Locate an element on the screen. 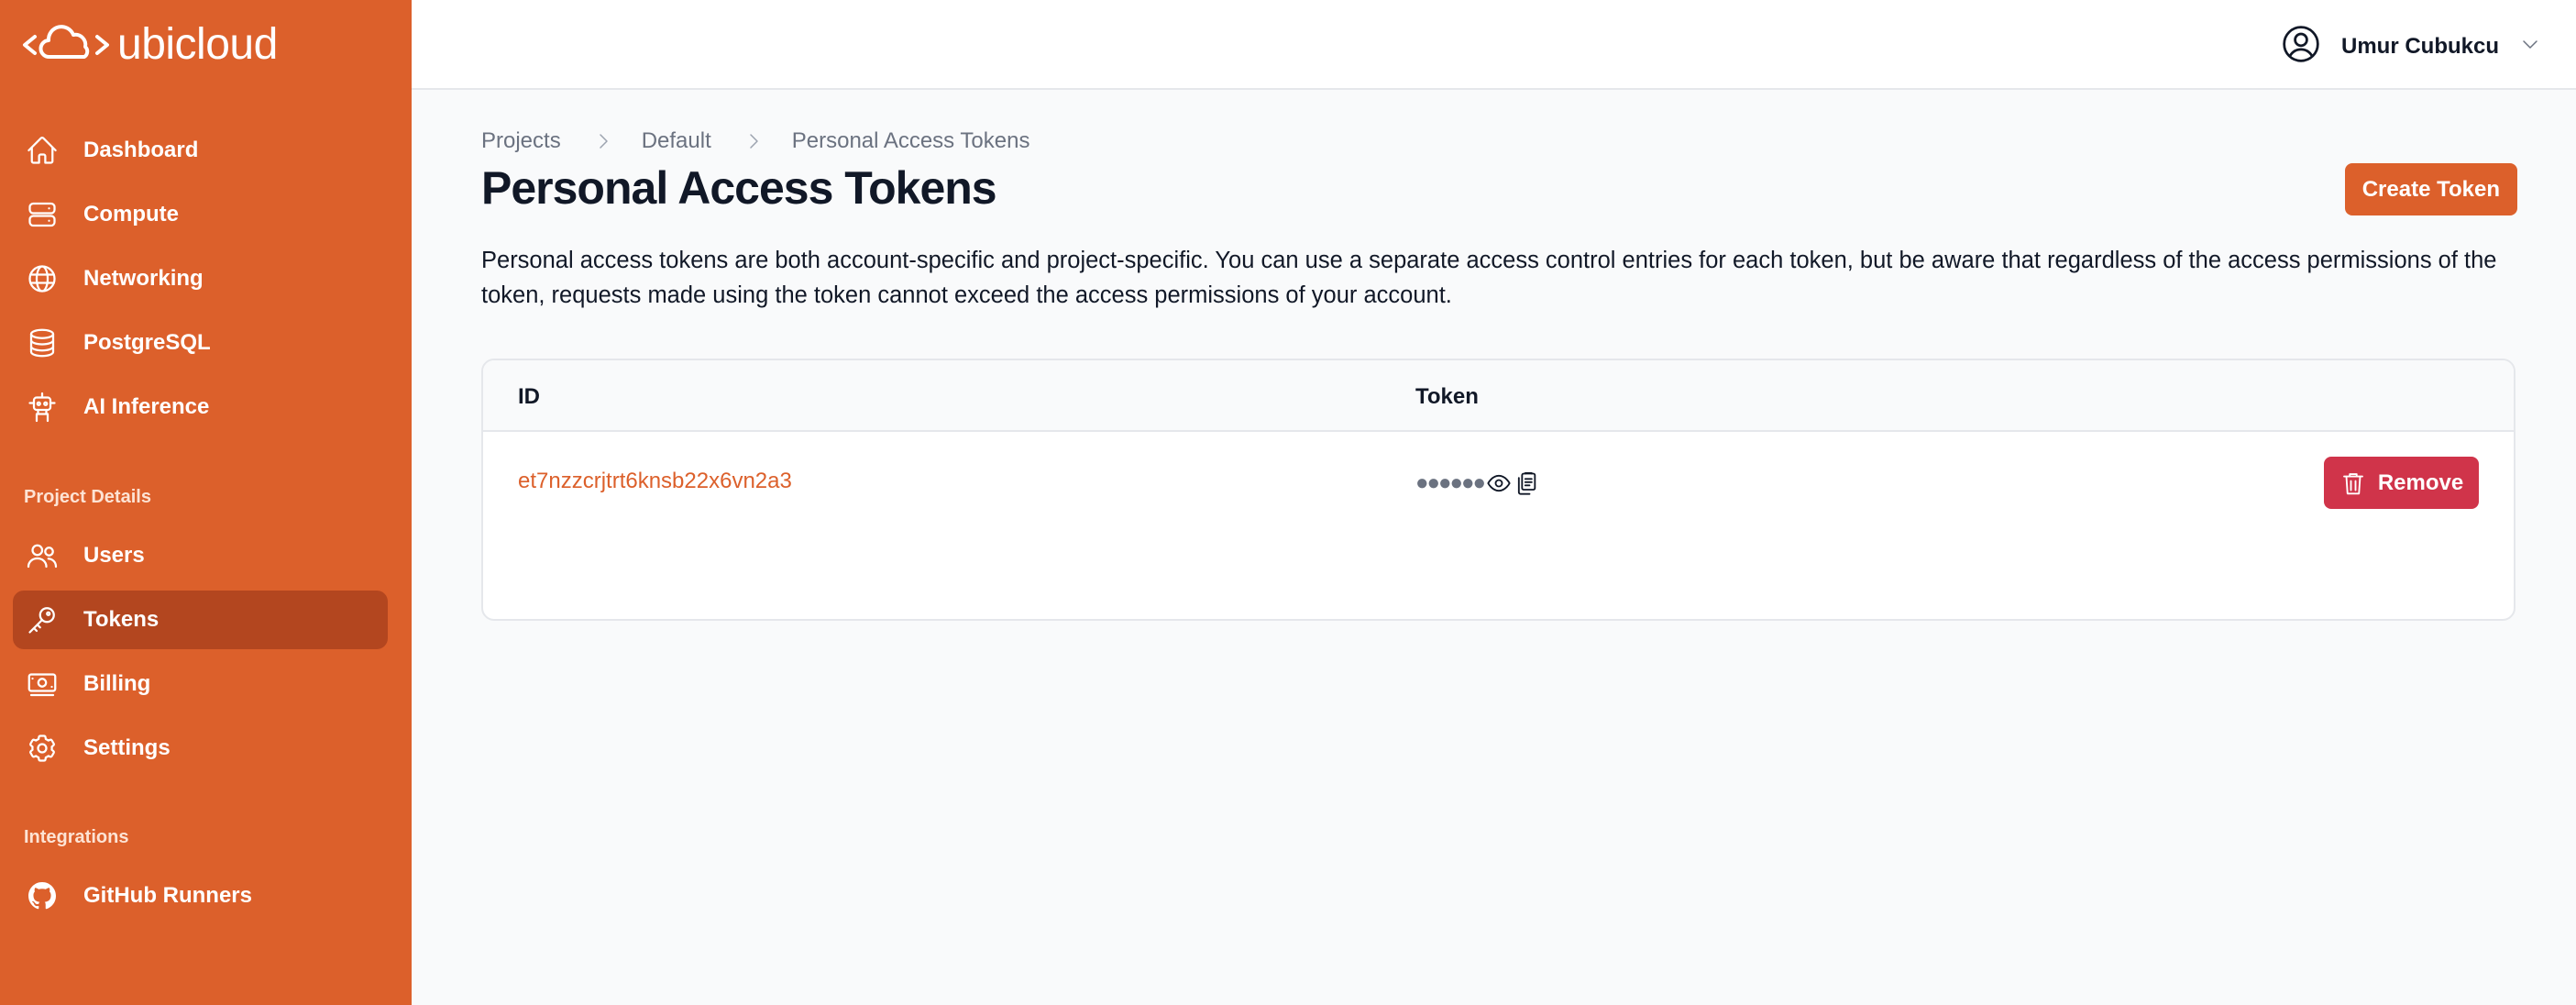 This screenshot has height=1005, width=2576. key-icon is located at coordinates (41, 620).